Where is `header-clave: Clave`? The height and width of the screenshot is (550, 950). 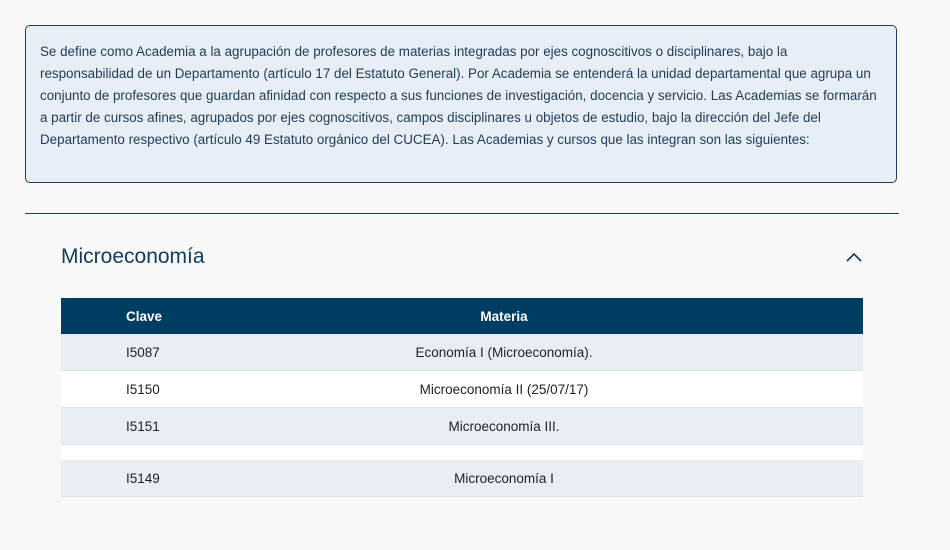
header-clave: Clave is located at coordinates (144, 316).